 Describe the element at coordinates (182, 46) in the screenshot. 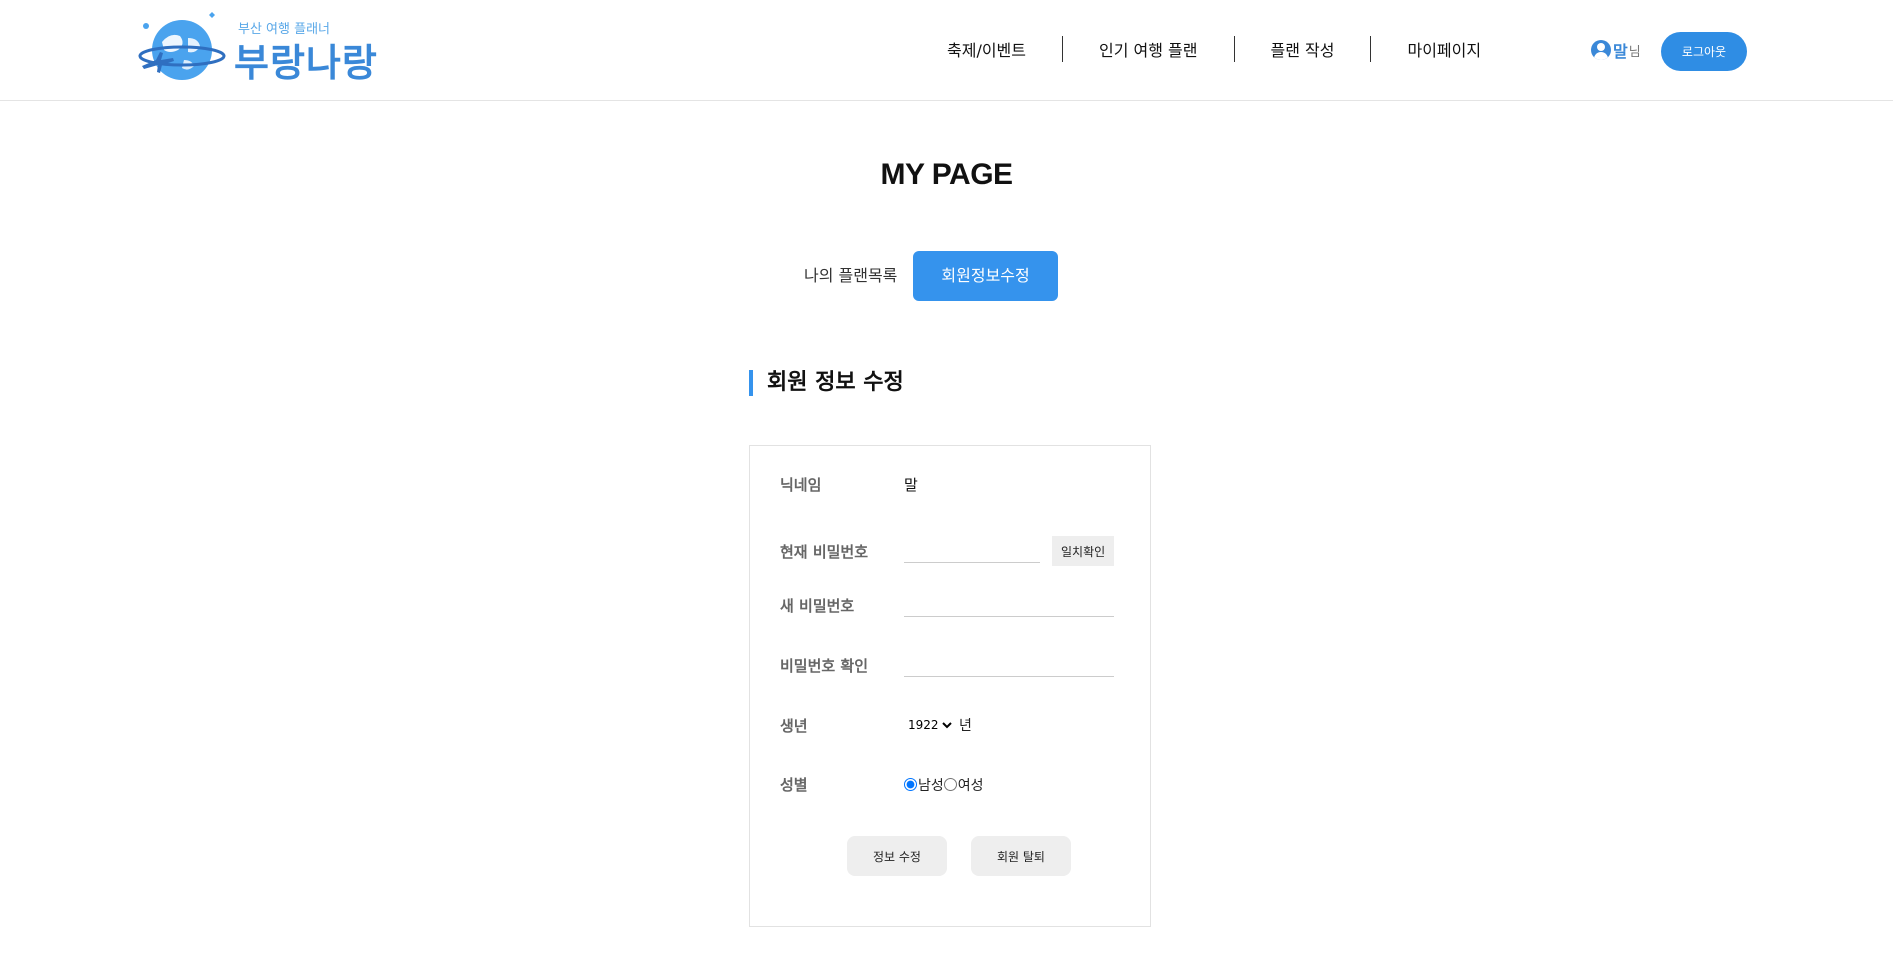

I see `globe-airplane-icon` at that location.